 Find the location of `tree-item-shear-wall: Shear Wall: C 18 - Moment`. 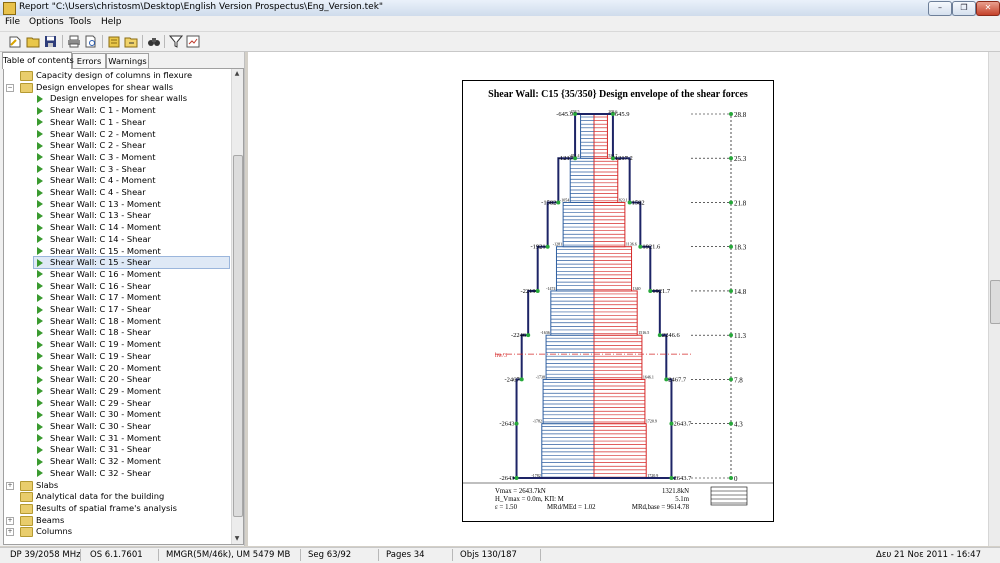

tree-item-shear-wall: Shear Wall: C 18 - Moment is located at coordinates (131, 321).